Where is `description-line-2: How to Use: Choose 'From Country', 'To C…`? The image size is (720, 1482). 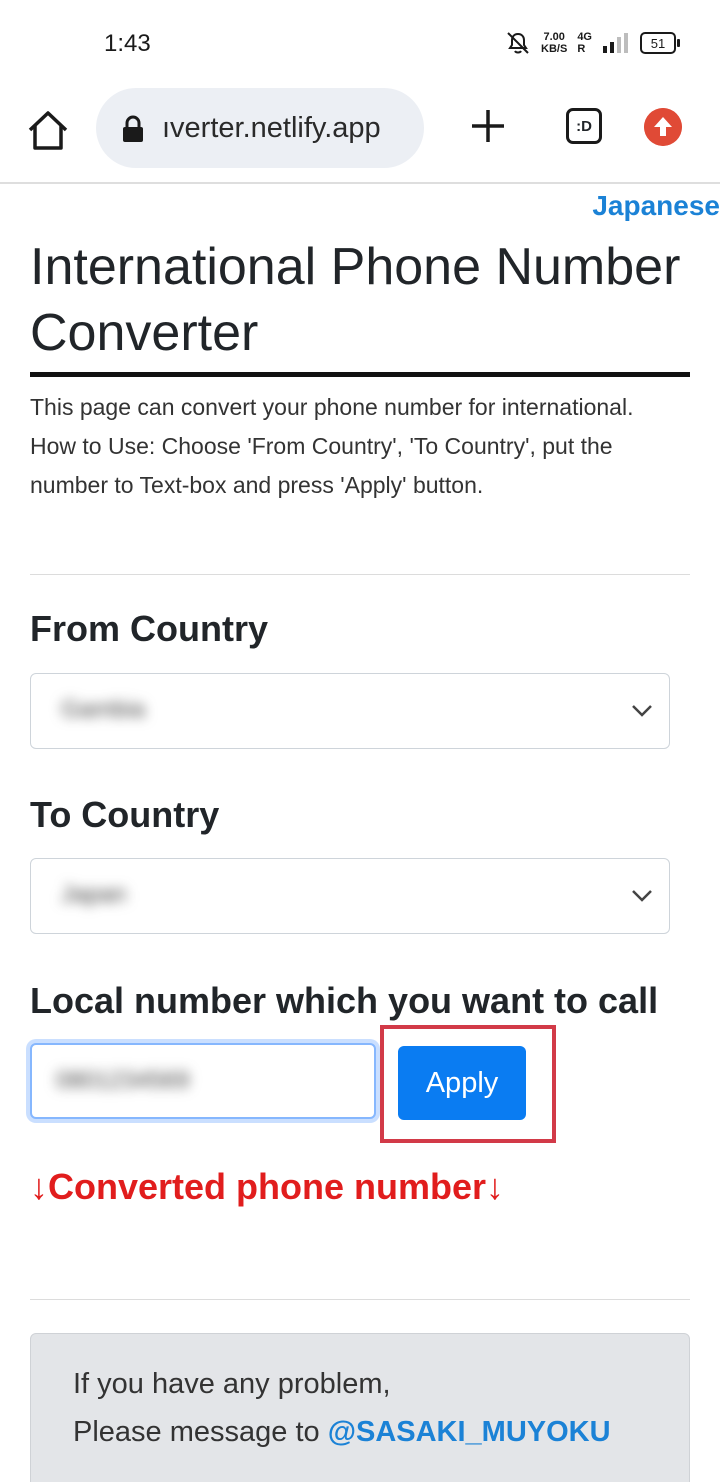
description-line-2: How to Use: Choose 'From Country', 'To C… is located at coordinates (321, 465).